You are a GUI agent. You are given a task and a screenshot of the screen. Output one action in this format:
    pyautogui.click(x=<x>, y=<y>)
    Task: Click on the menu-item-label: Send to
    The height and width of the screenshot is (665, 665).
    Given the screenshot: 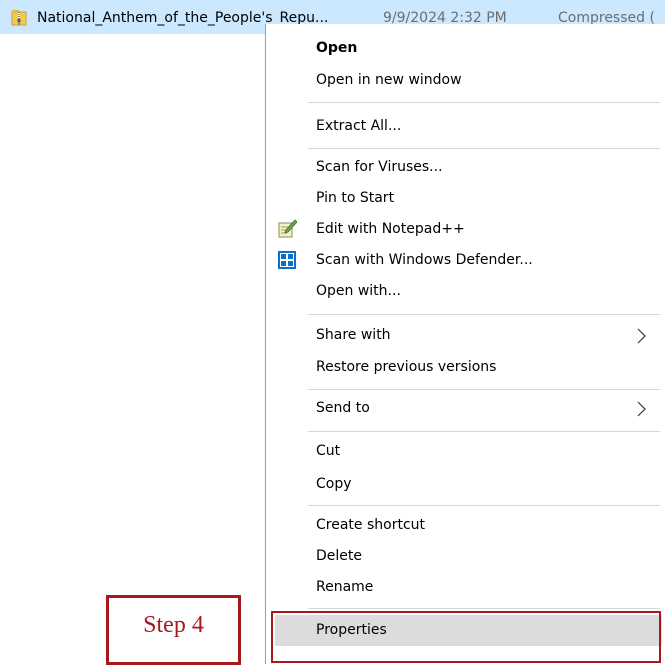 What is the action you would take?
    pyautogui.click(x=343, y=408)
    